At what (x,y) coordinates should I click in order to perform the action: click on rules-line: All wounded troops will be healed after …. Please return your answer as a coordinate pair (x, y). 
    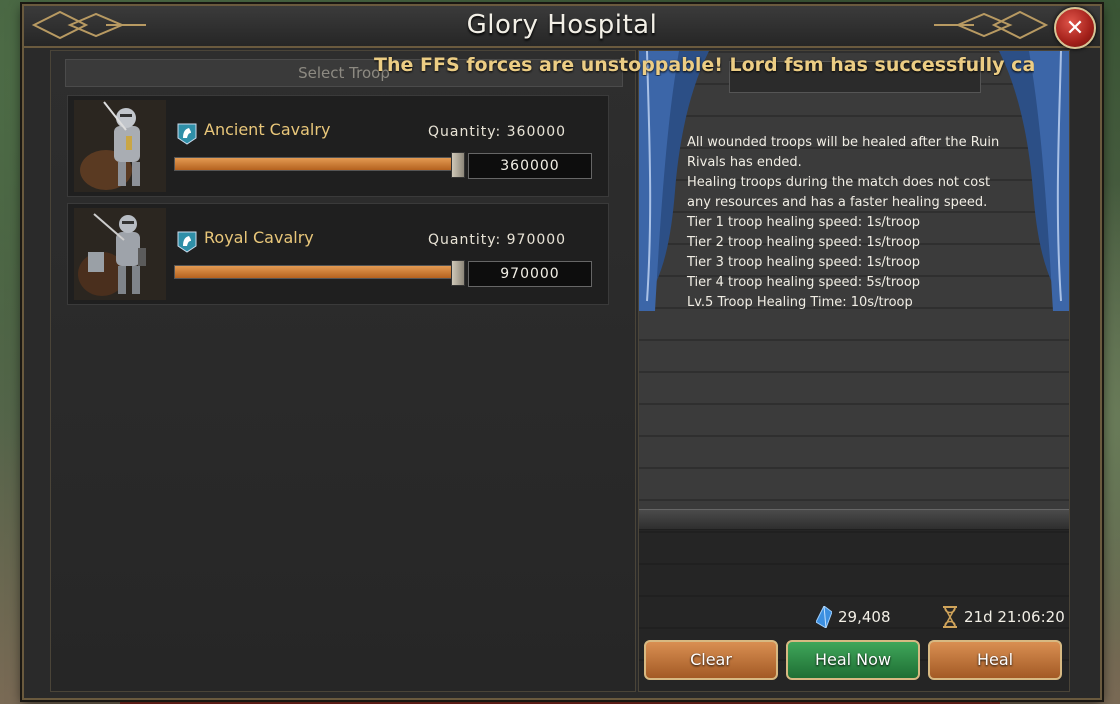
    Looking at the image, I should click on (843, 142).